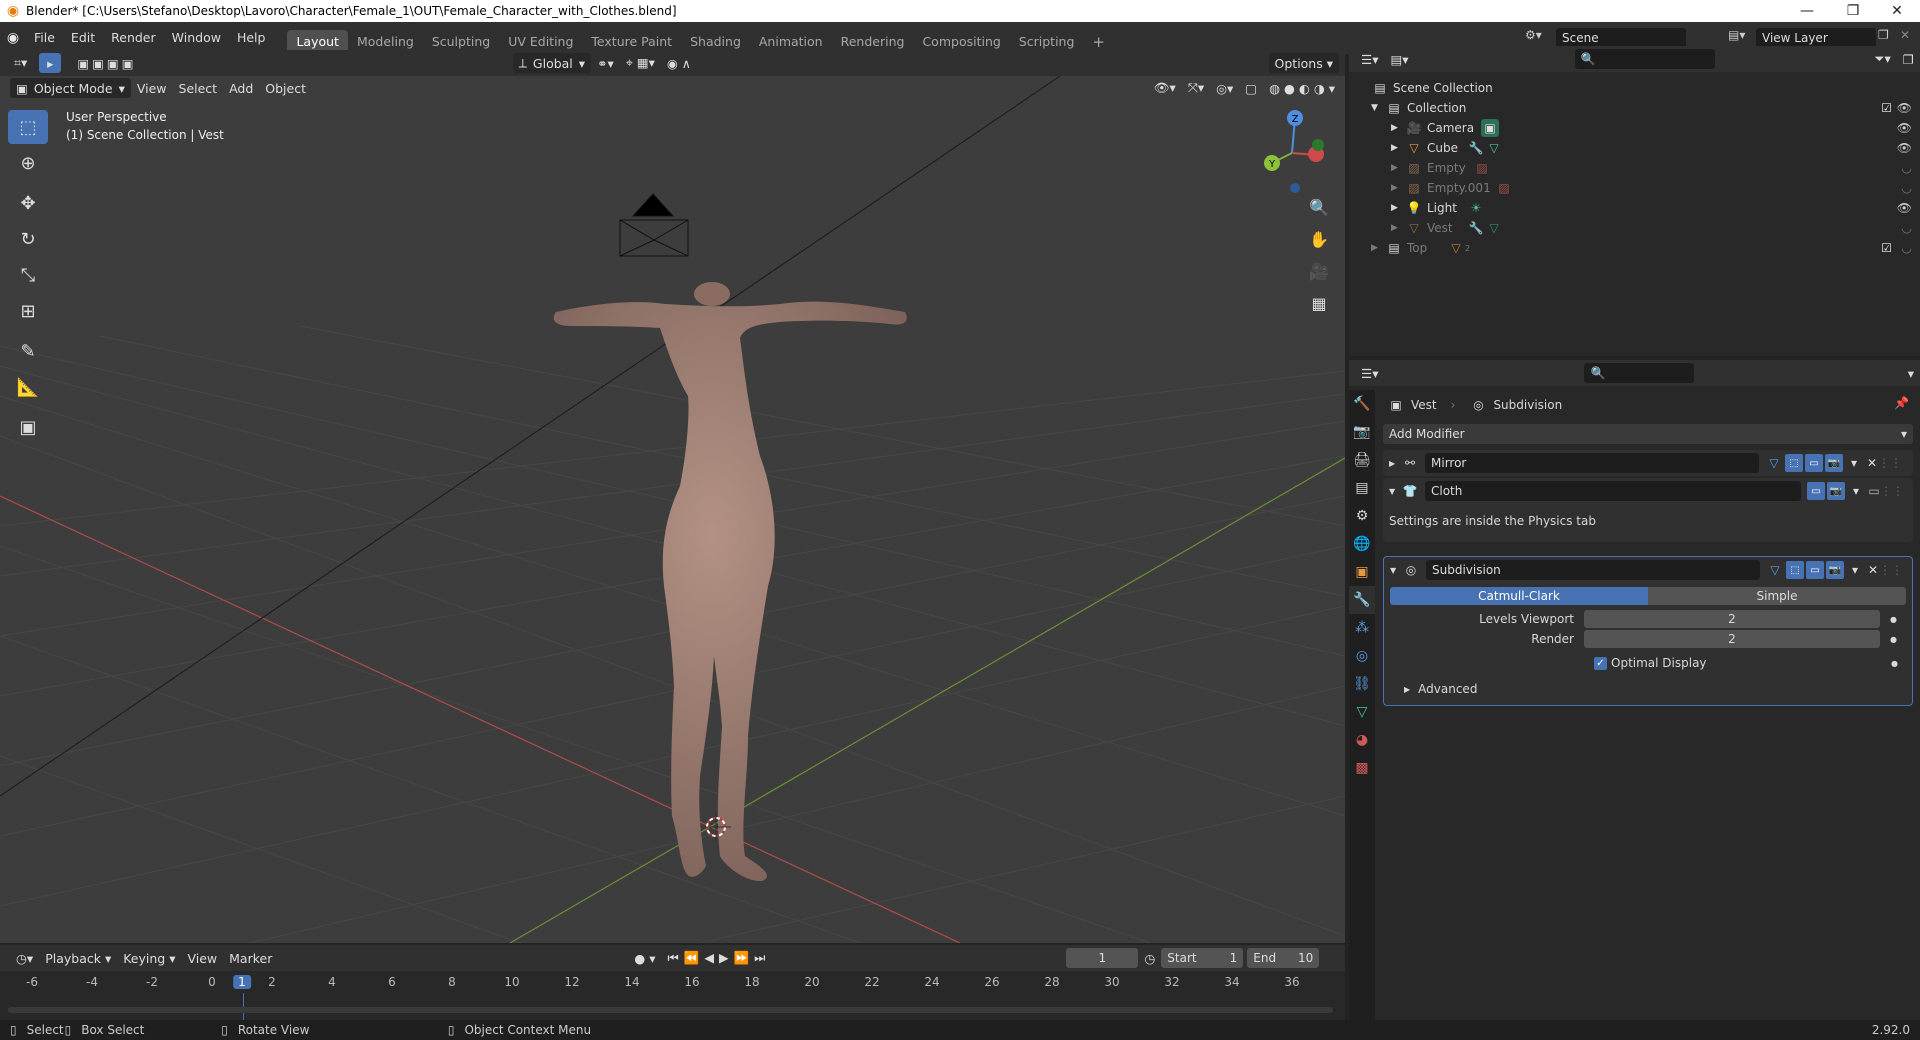  What do you see at coordinates (1774, 463) in the screenshot?
I see `mirror-editmode-icon: ▽` at bounding box center [1774, 463].